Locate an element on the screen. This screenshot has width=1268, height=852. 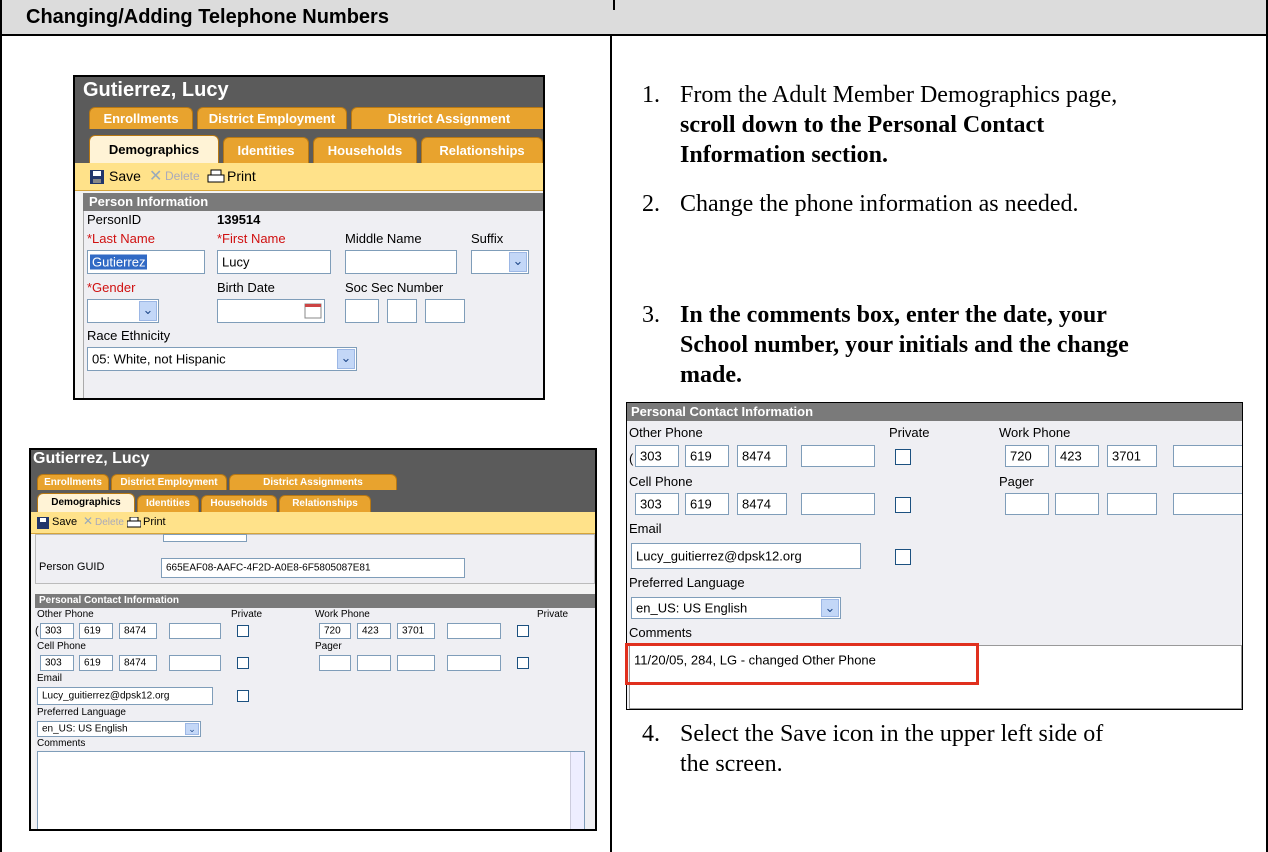
person-id-value: 139514 is located at coordinates (239, 219).